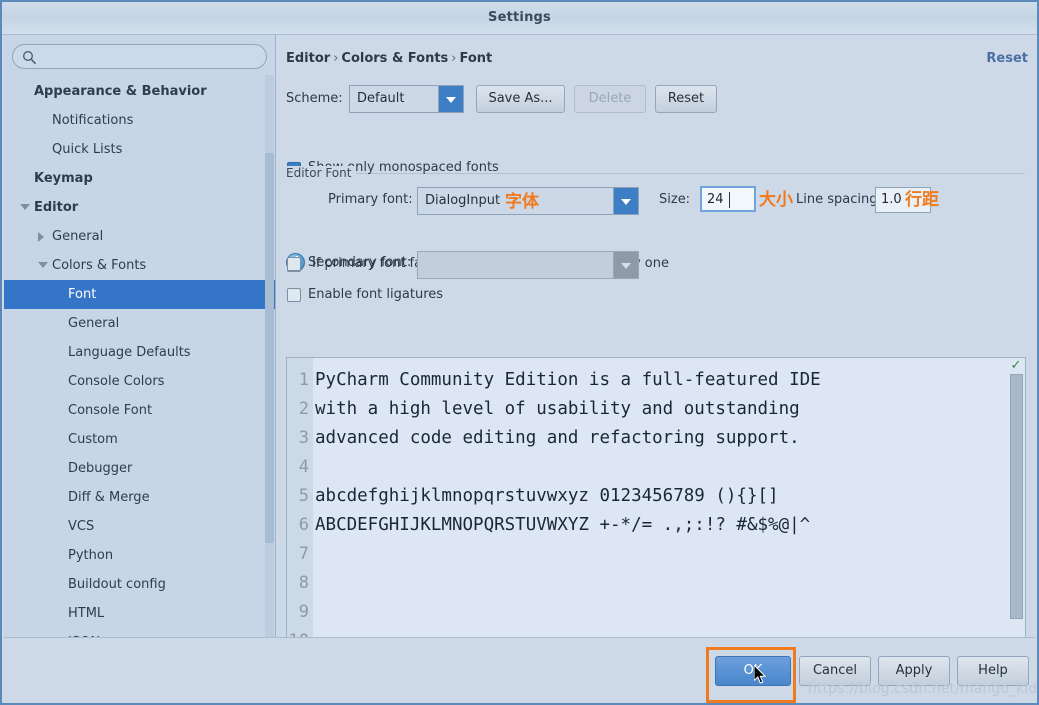 This screenshot has width=1039, height=705. What do you see at coordinates (116, 381) in the screenshot?
I see `sidebar-item-label: Console Colors` at bounding box center [116, 381].